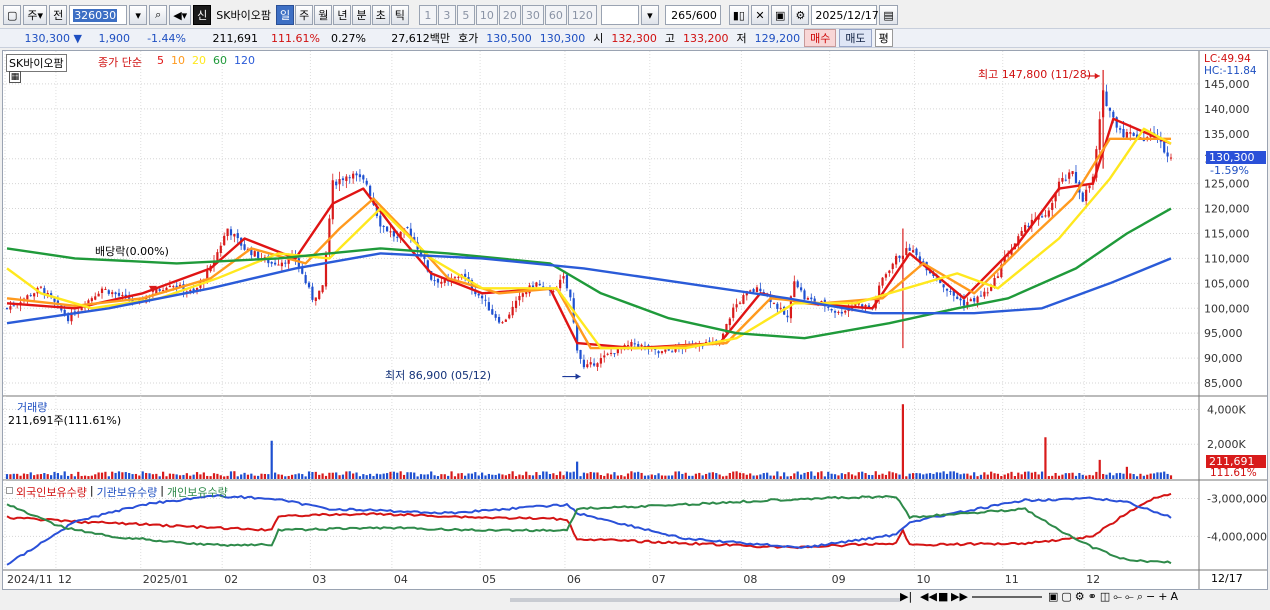  What do you see at coordinates (486, 15) in the screenshot?
I see `interval-button: 10` at bounding box center [486, 15].